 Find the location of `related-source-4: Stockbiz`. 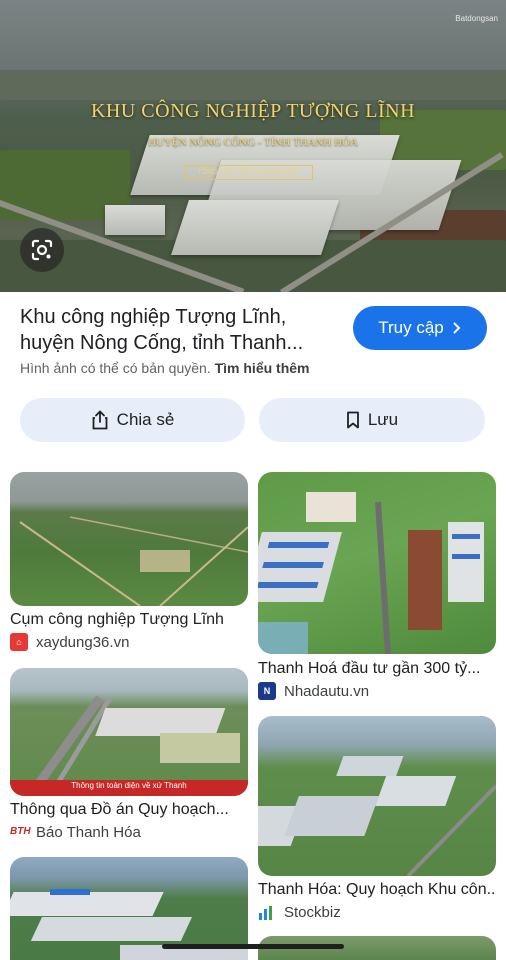

related-source-4: Stockbiz is located at coordinates (299, 912).